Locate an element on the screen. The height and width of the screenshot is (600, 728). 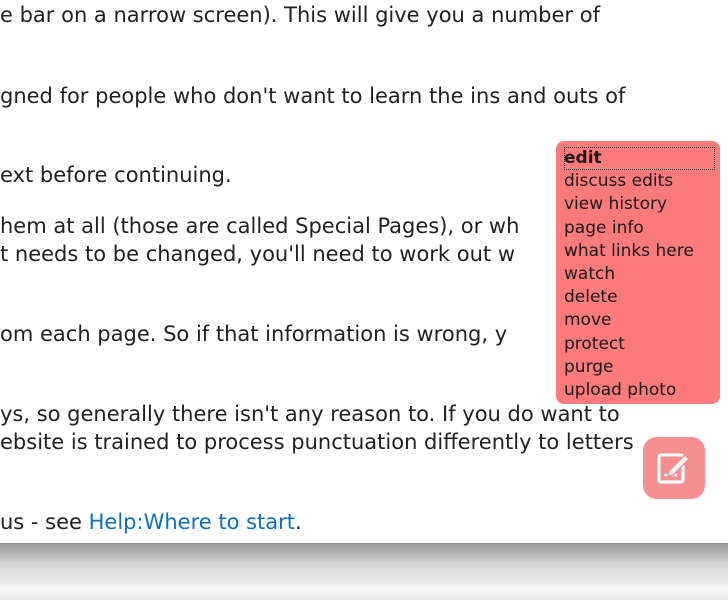
menu-item-watch: watch is located at coordinates (640, 274).